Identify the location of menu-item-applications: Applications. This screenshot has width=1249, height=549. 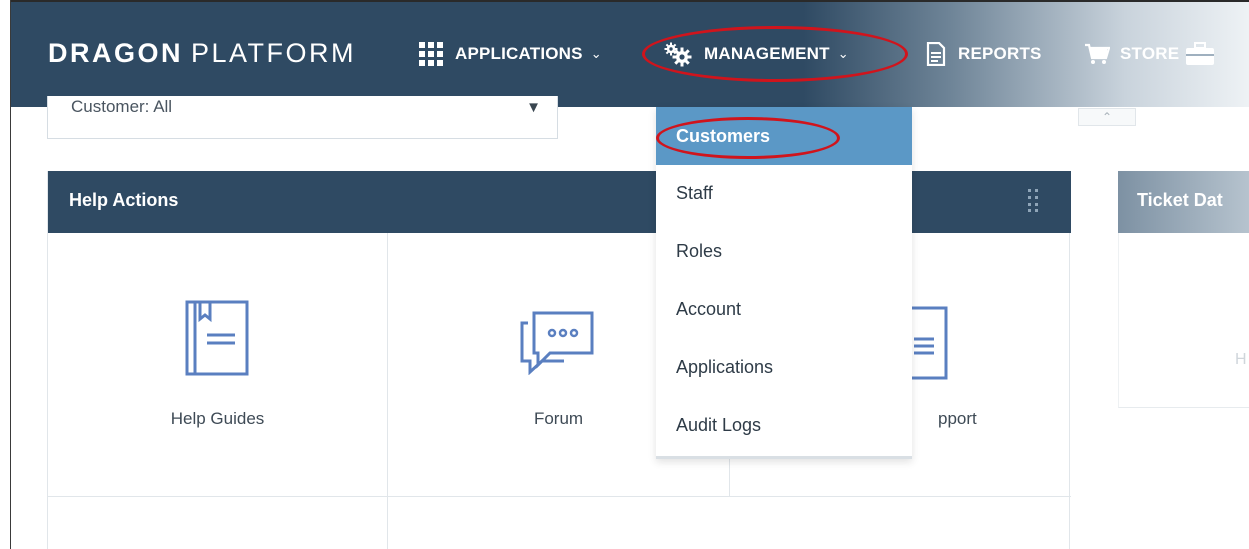
(784, 368).